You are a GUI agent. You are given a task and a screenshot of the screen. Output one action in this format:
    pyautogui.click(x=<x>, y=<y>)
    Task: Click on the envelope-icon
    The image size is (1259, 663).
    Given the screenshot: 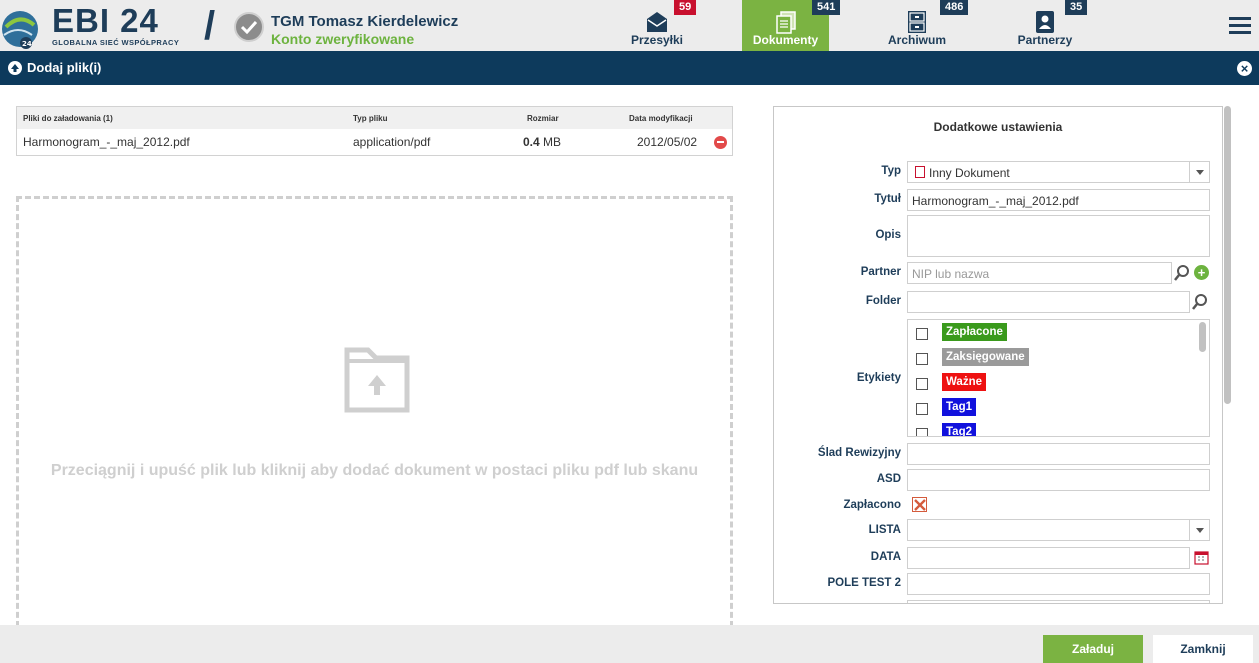 What is the action you would take?
    pyautogui.click(x=657, y=22)
    